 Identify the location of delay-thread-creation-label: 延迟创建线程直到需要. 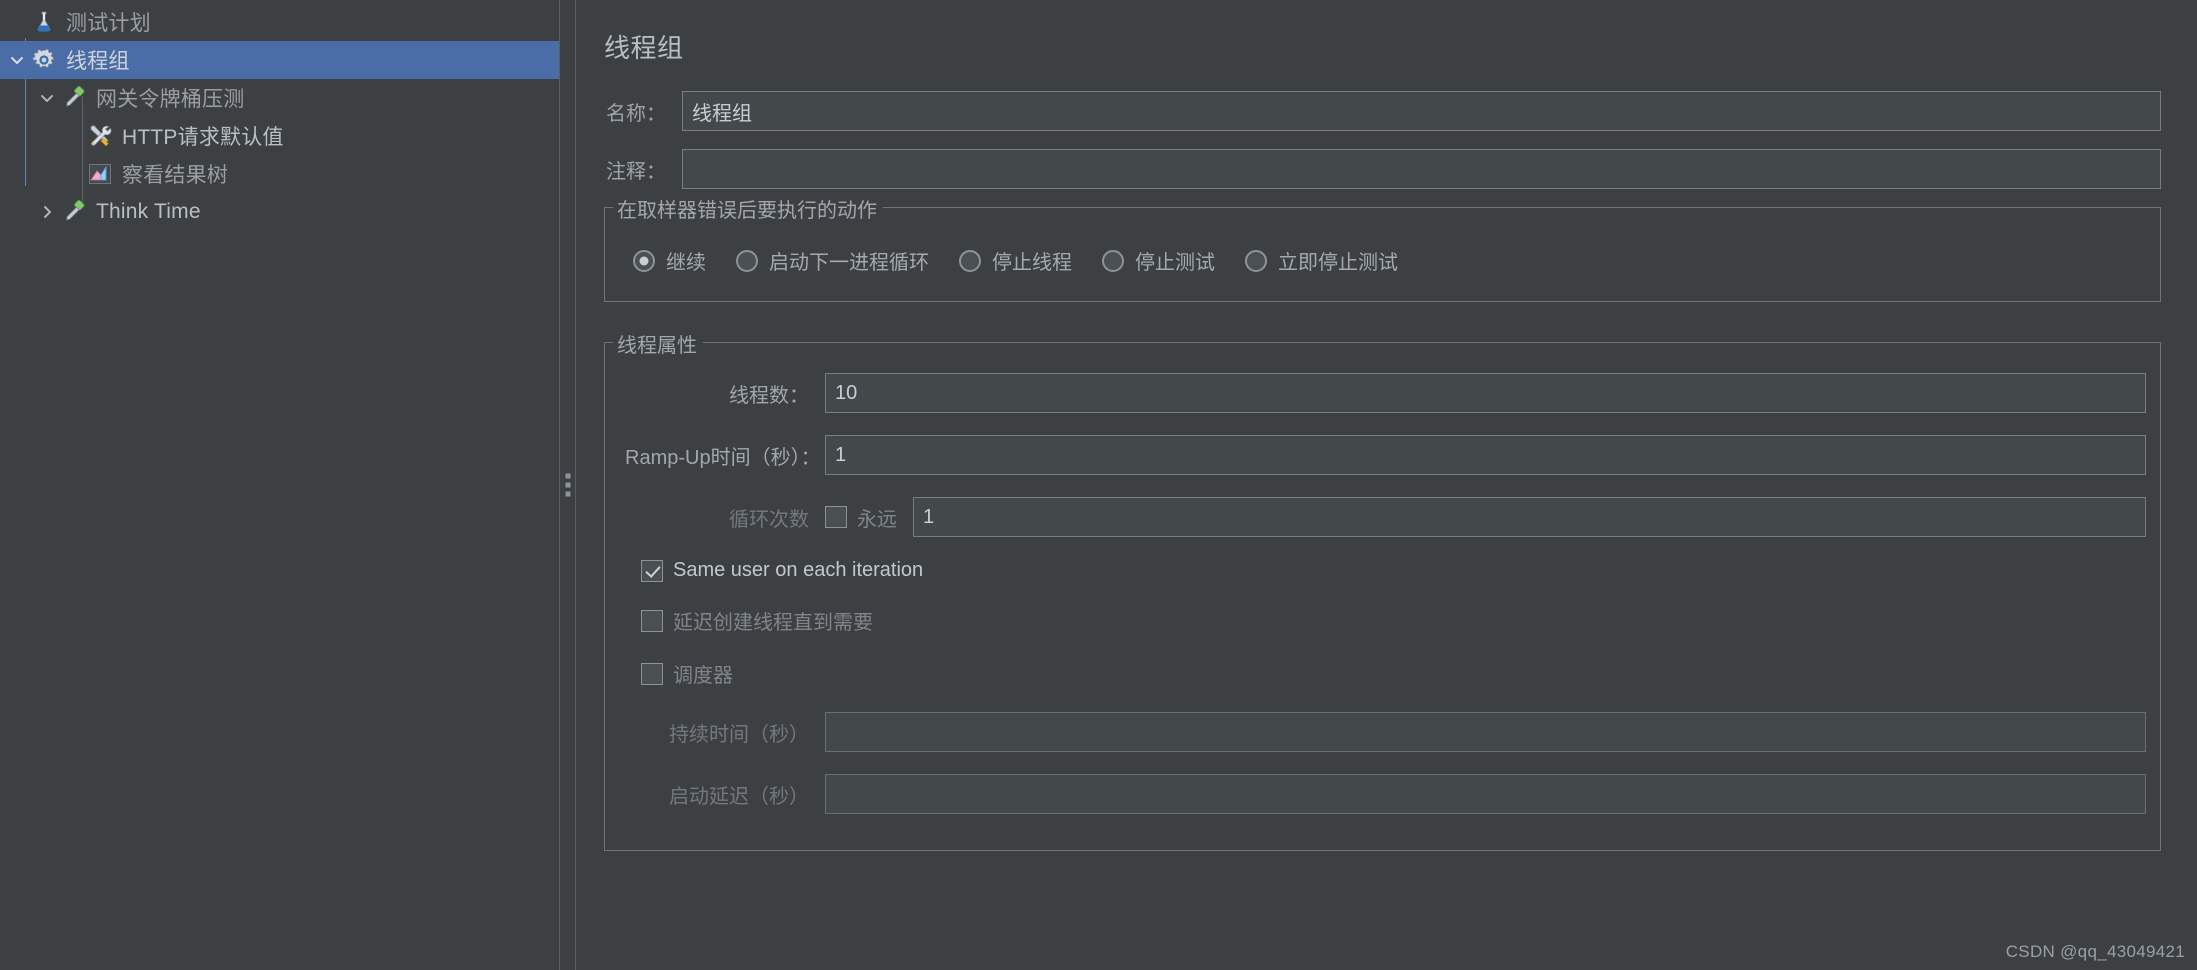
(773, 623).